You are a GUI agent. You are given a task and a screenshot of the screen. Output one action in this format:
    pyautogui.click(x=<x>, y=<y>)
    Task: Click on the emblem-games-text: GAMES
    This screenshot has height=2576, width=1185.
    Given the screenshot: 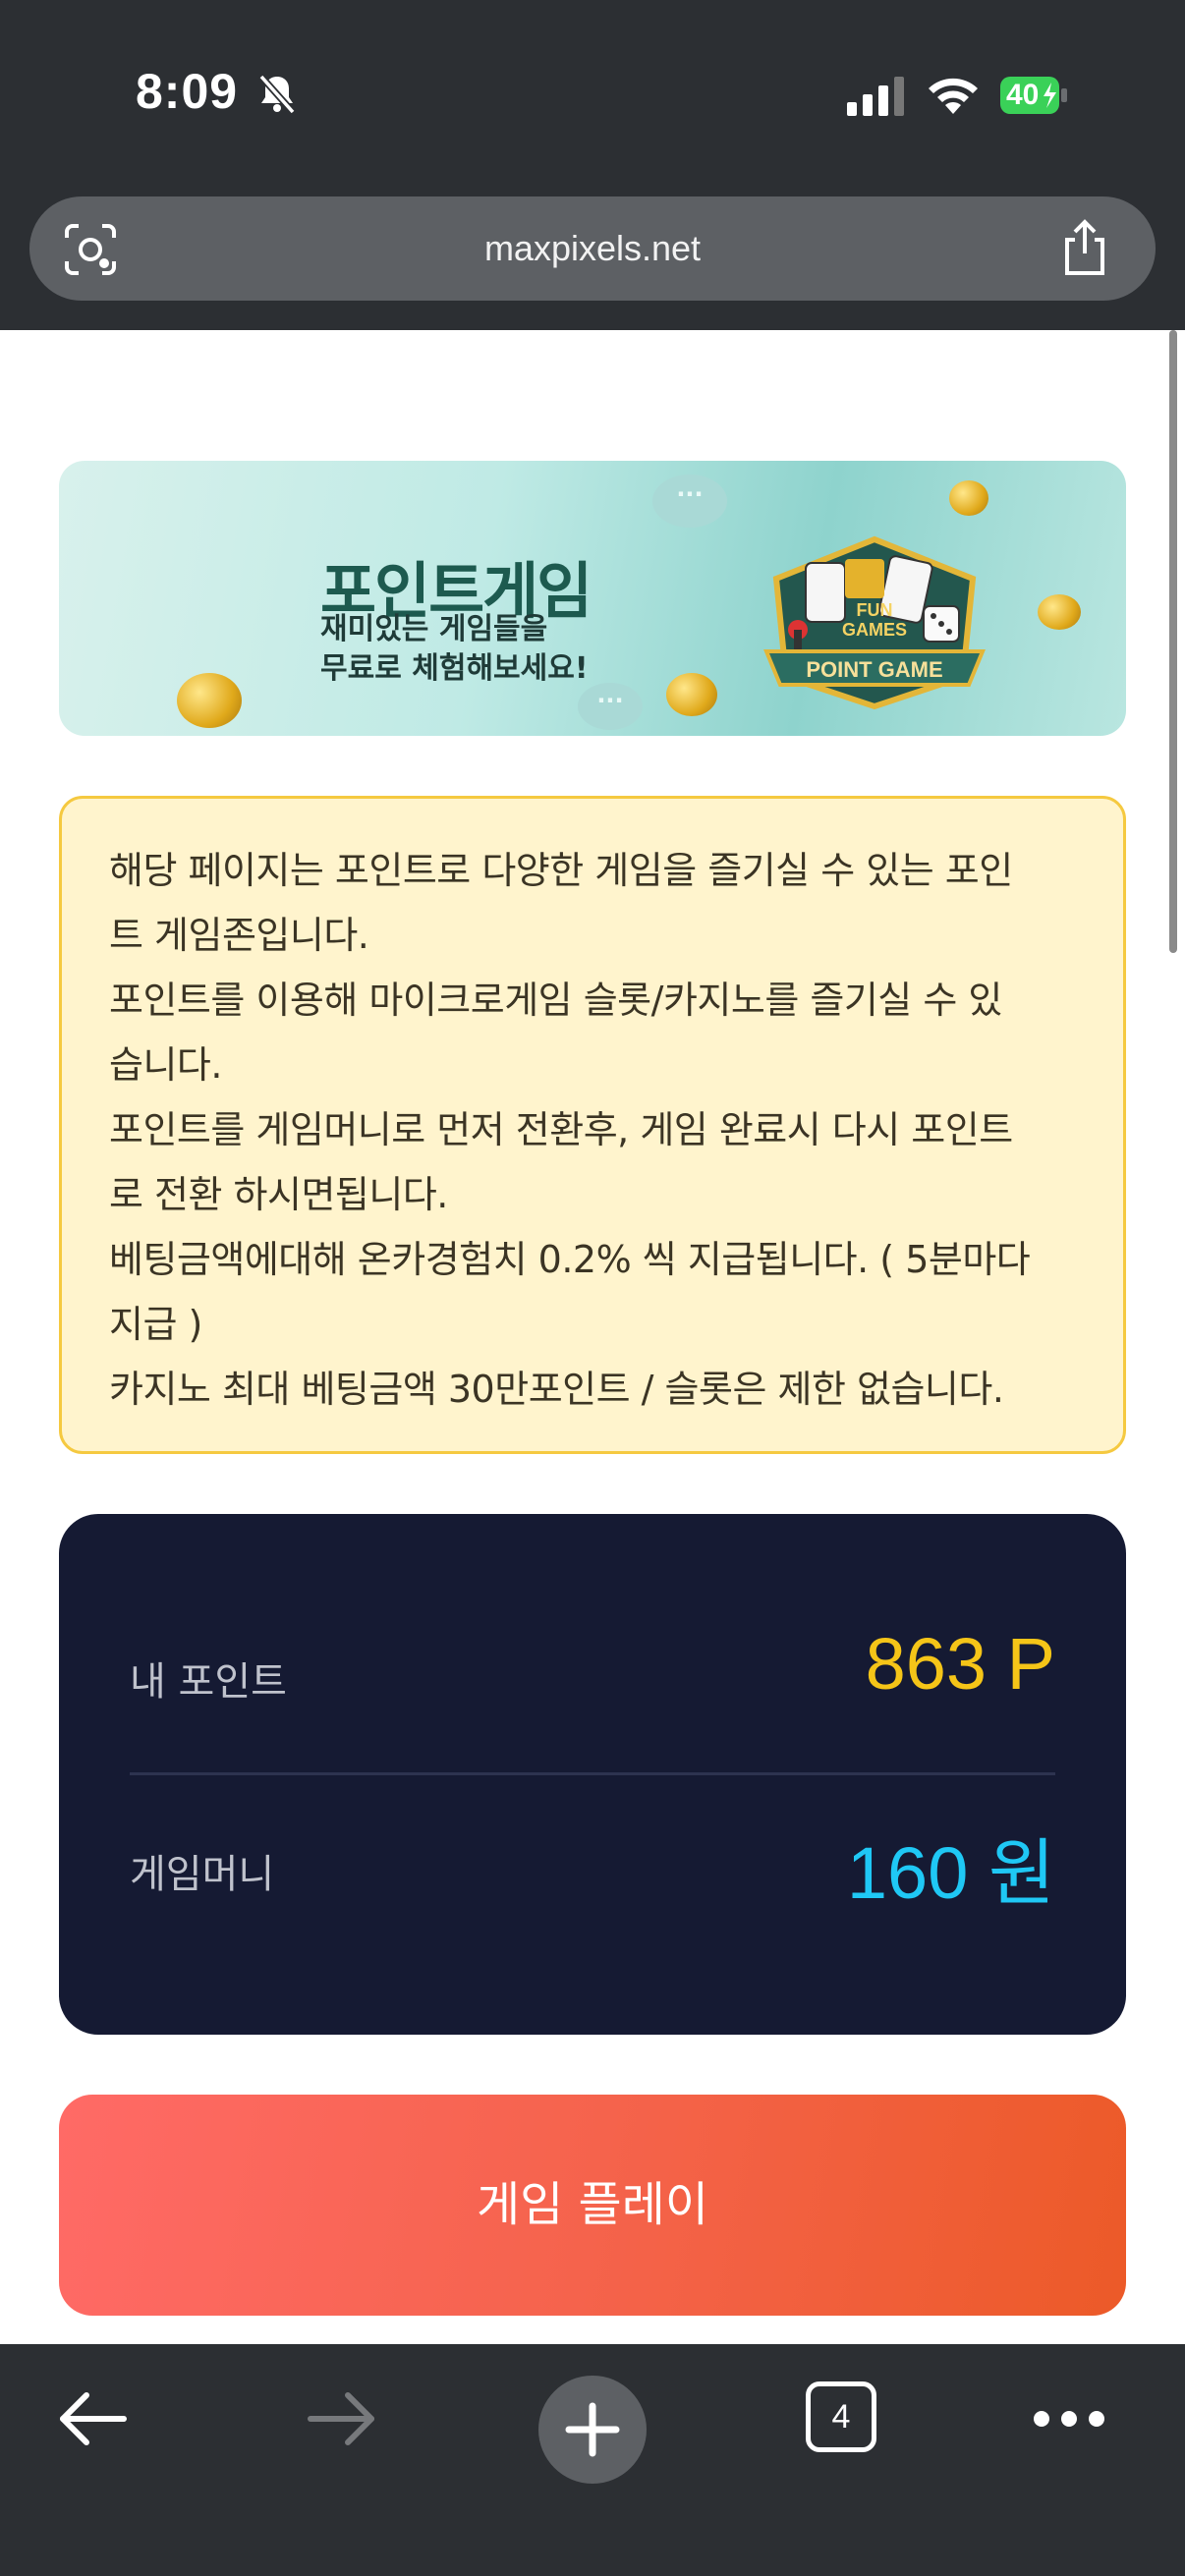 What is the action you would take?
    pyautogui.click(x=875, y=630)
    